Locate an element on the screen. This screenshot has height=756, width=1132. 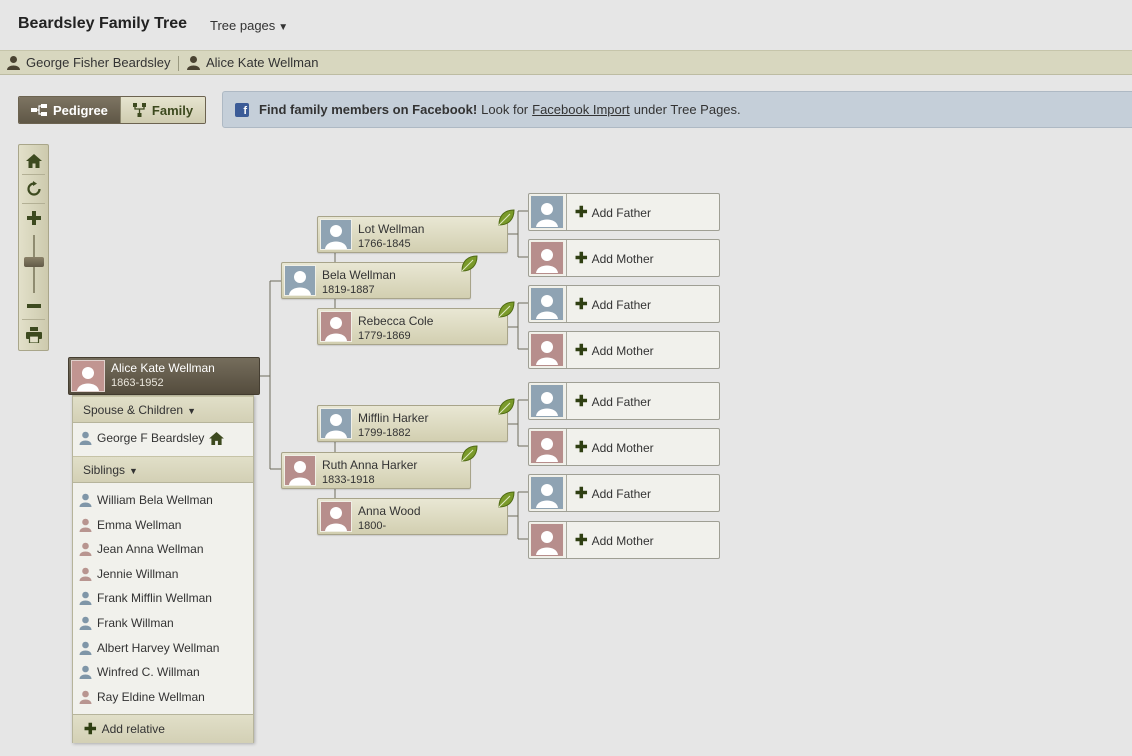
sibling-name: Emma Wellman is located at coordinates (139, 524).